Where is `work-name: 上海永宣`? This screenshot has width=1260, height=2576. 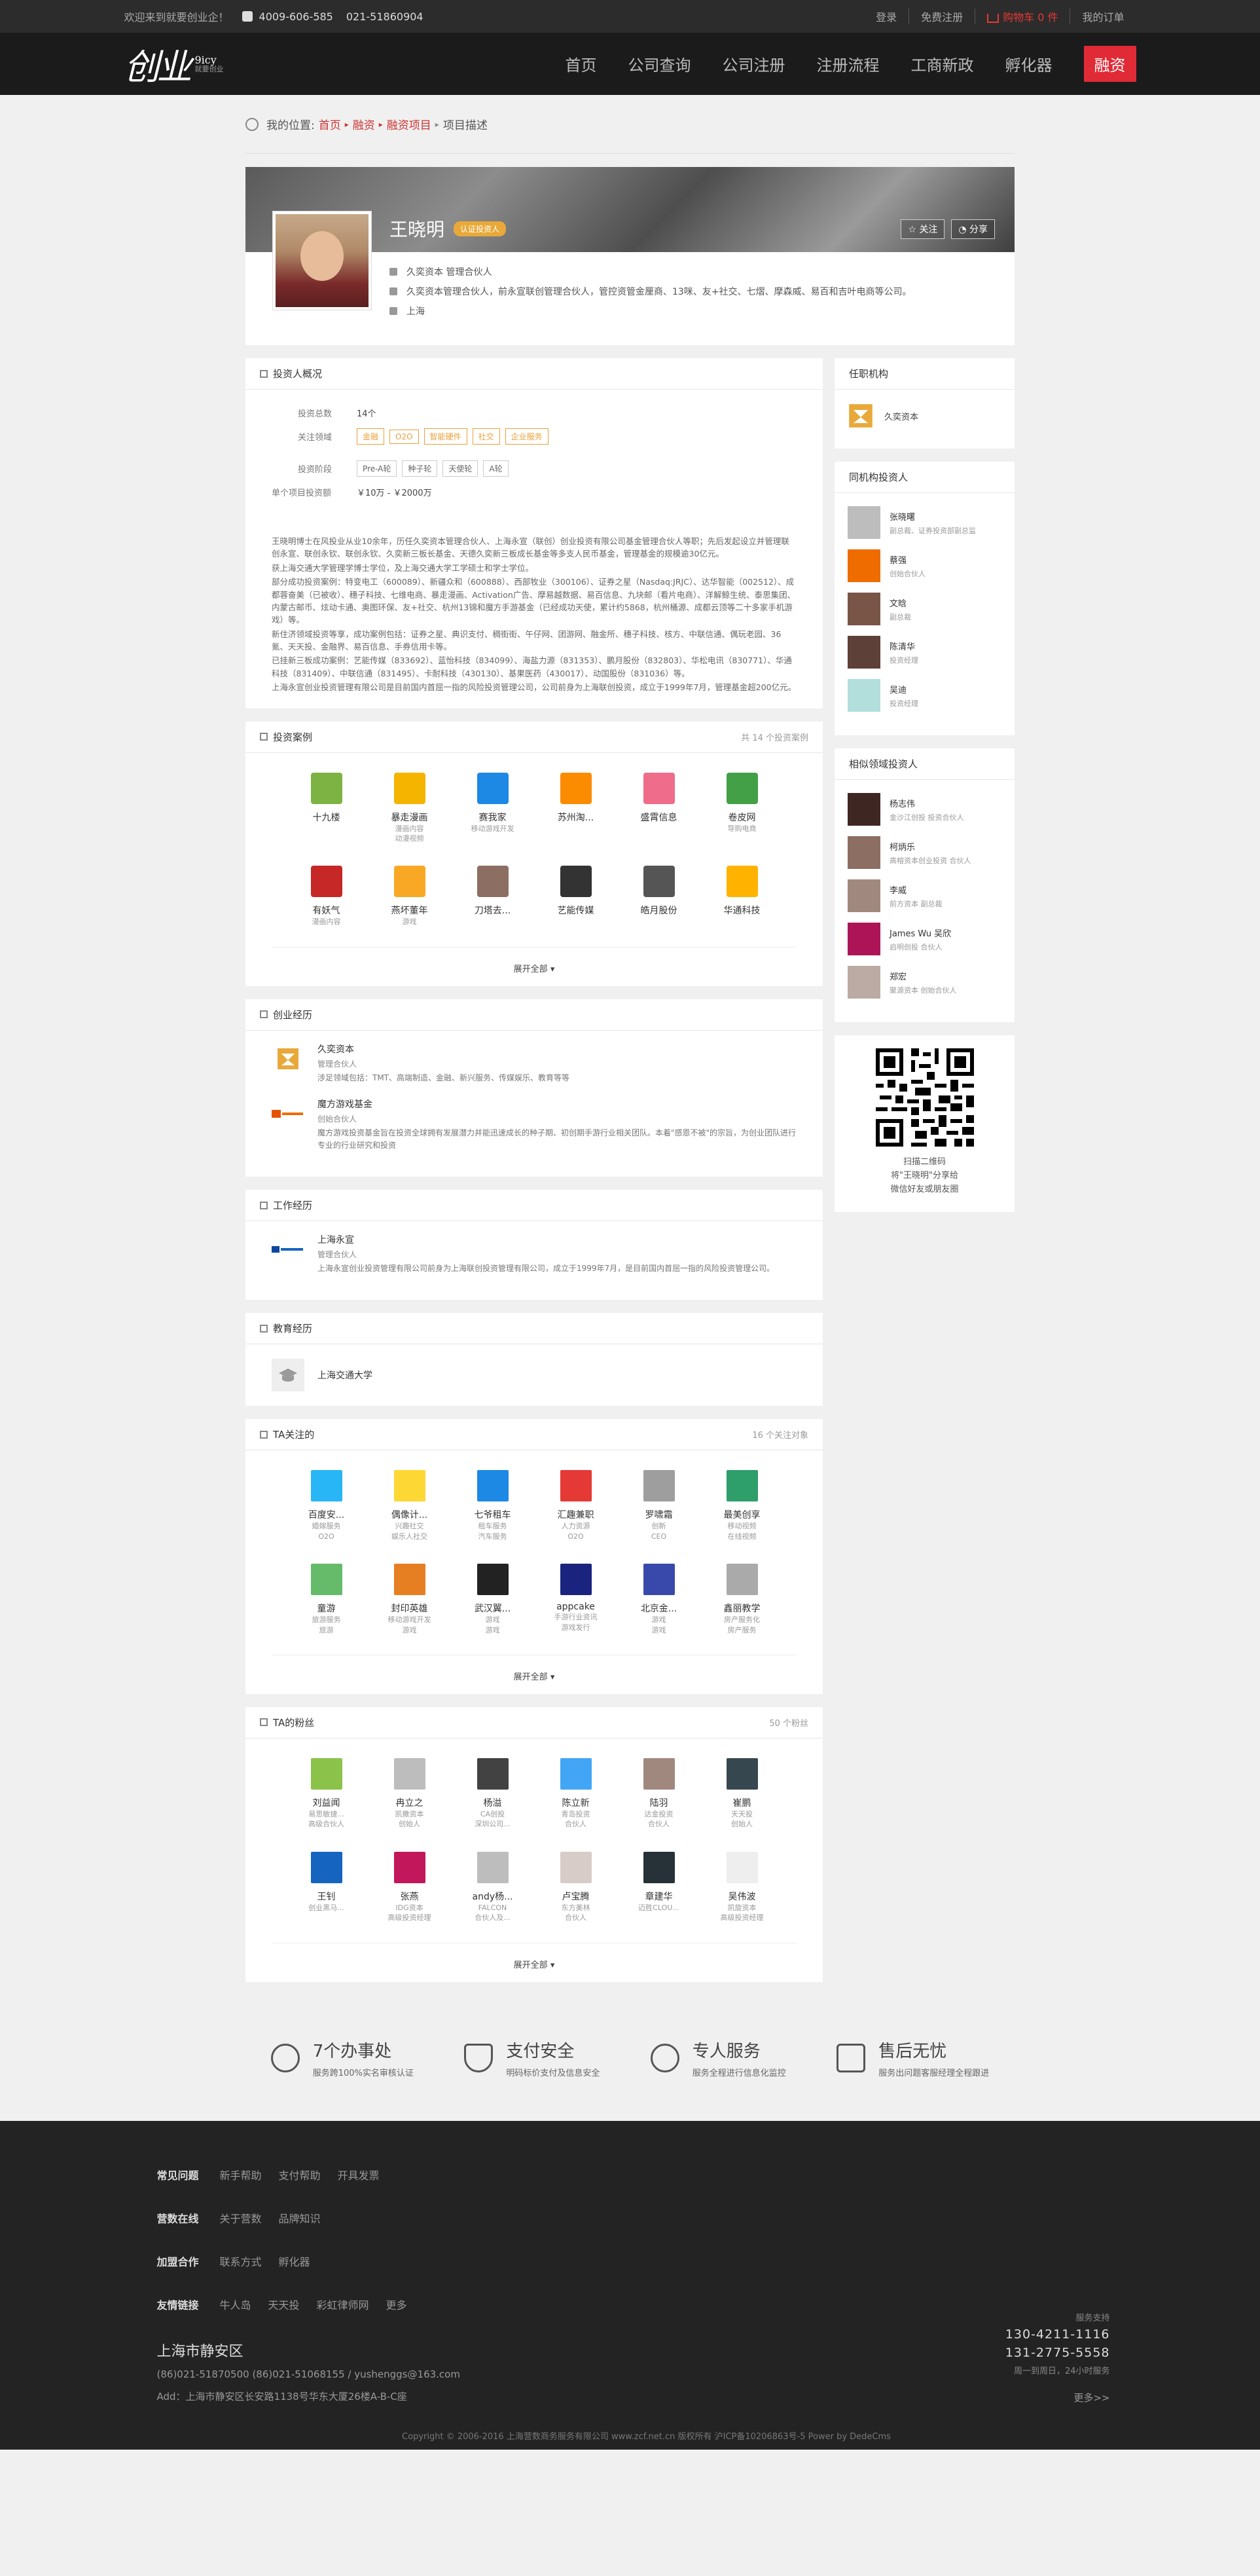
work-name: 上海永宣 is located at coordinates (545, 1239).